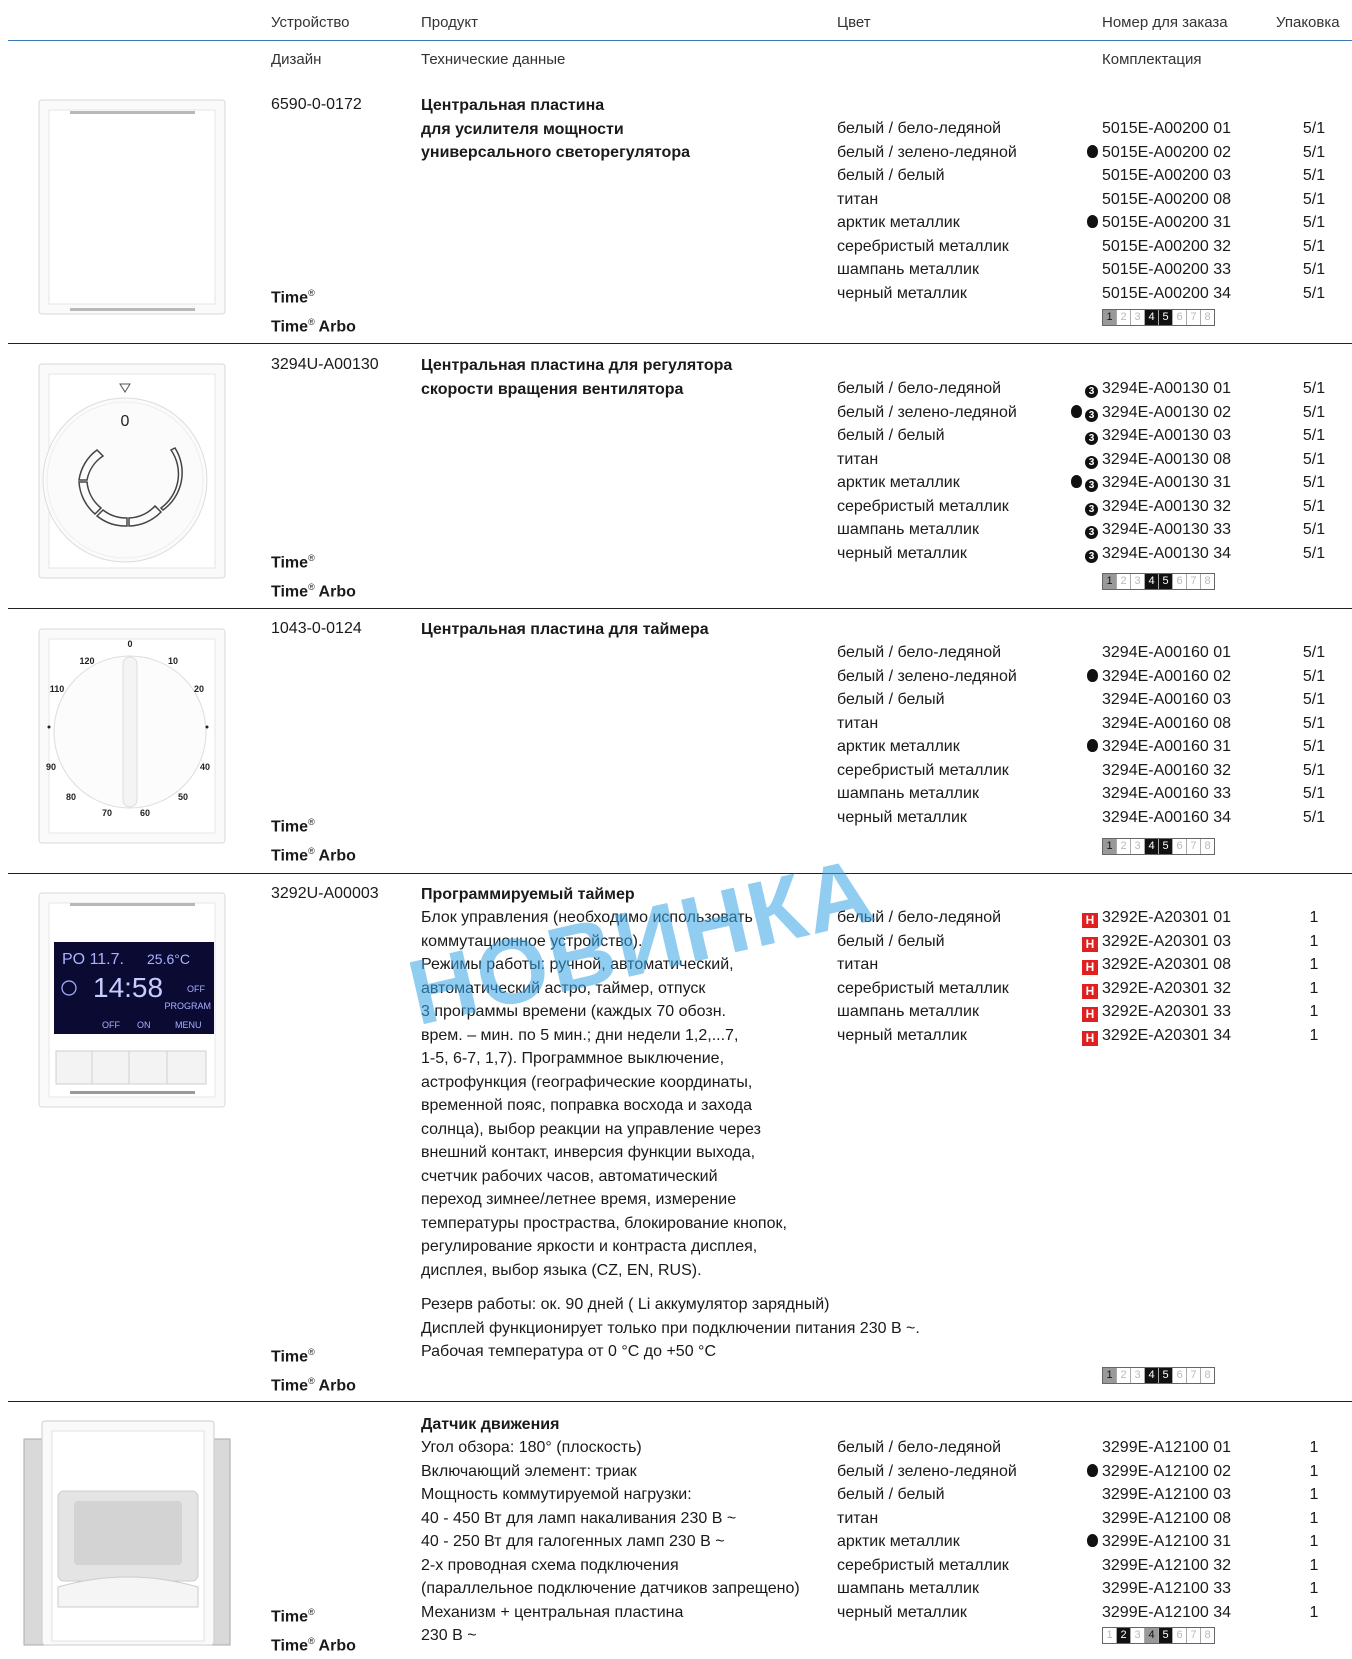 The image size is (1352, 1659). I want to click on dial-tick: 120, so click(86, 661).